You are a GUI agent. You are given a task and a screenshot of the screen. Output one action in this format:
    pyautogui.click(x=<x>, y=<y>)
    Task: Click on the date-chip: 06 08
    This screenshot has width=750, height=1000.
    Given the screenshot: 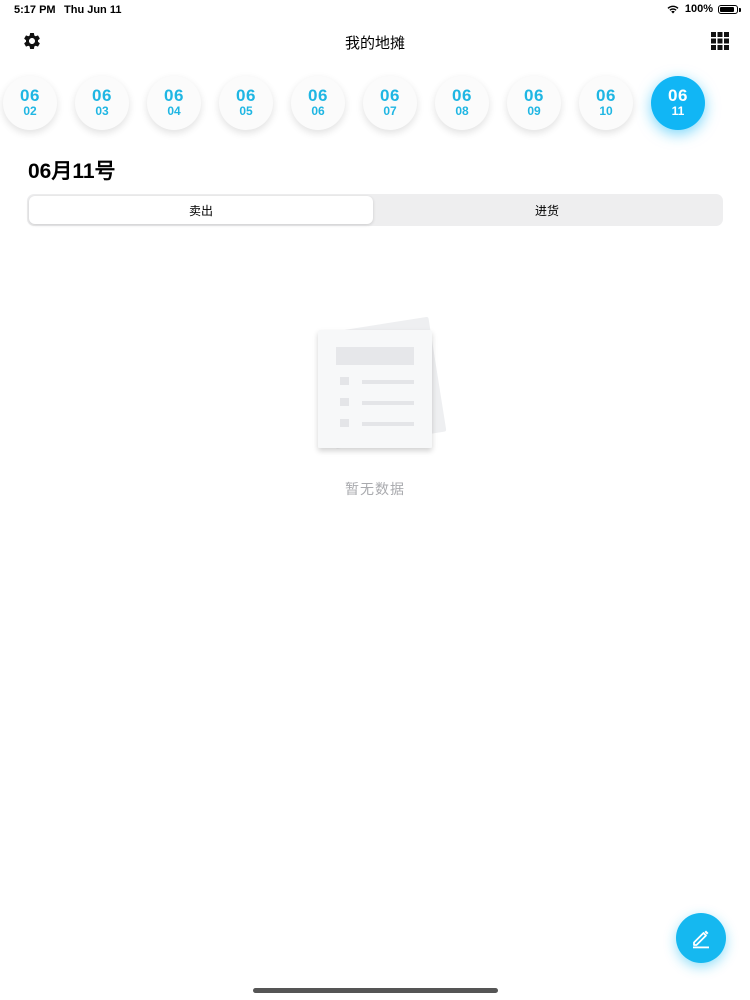 What is the action you would take?
    pyautogui.click(x=462, y=103)
    